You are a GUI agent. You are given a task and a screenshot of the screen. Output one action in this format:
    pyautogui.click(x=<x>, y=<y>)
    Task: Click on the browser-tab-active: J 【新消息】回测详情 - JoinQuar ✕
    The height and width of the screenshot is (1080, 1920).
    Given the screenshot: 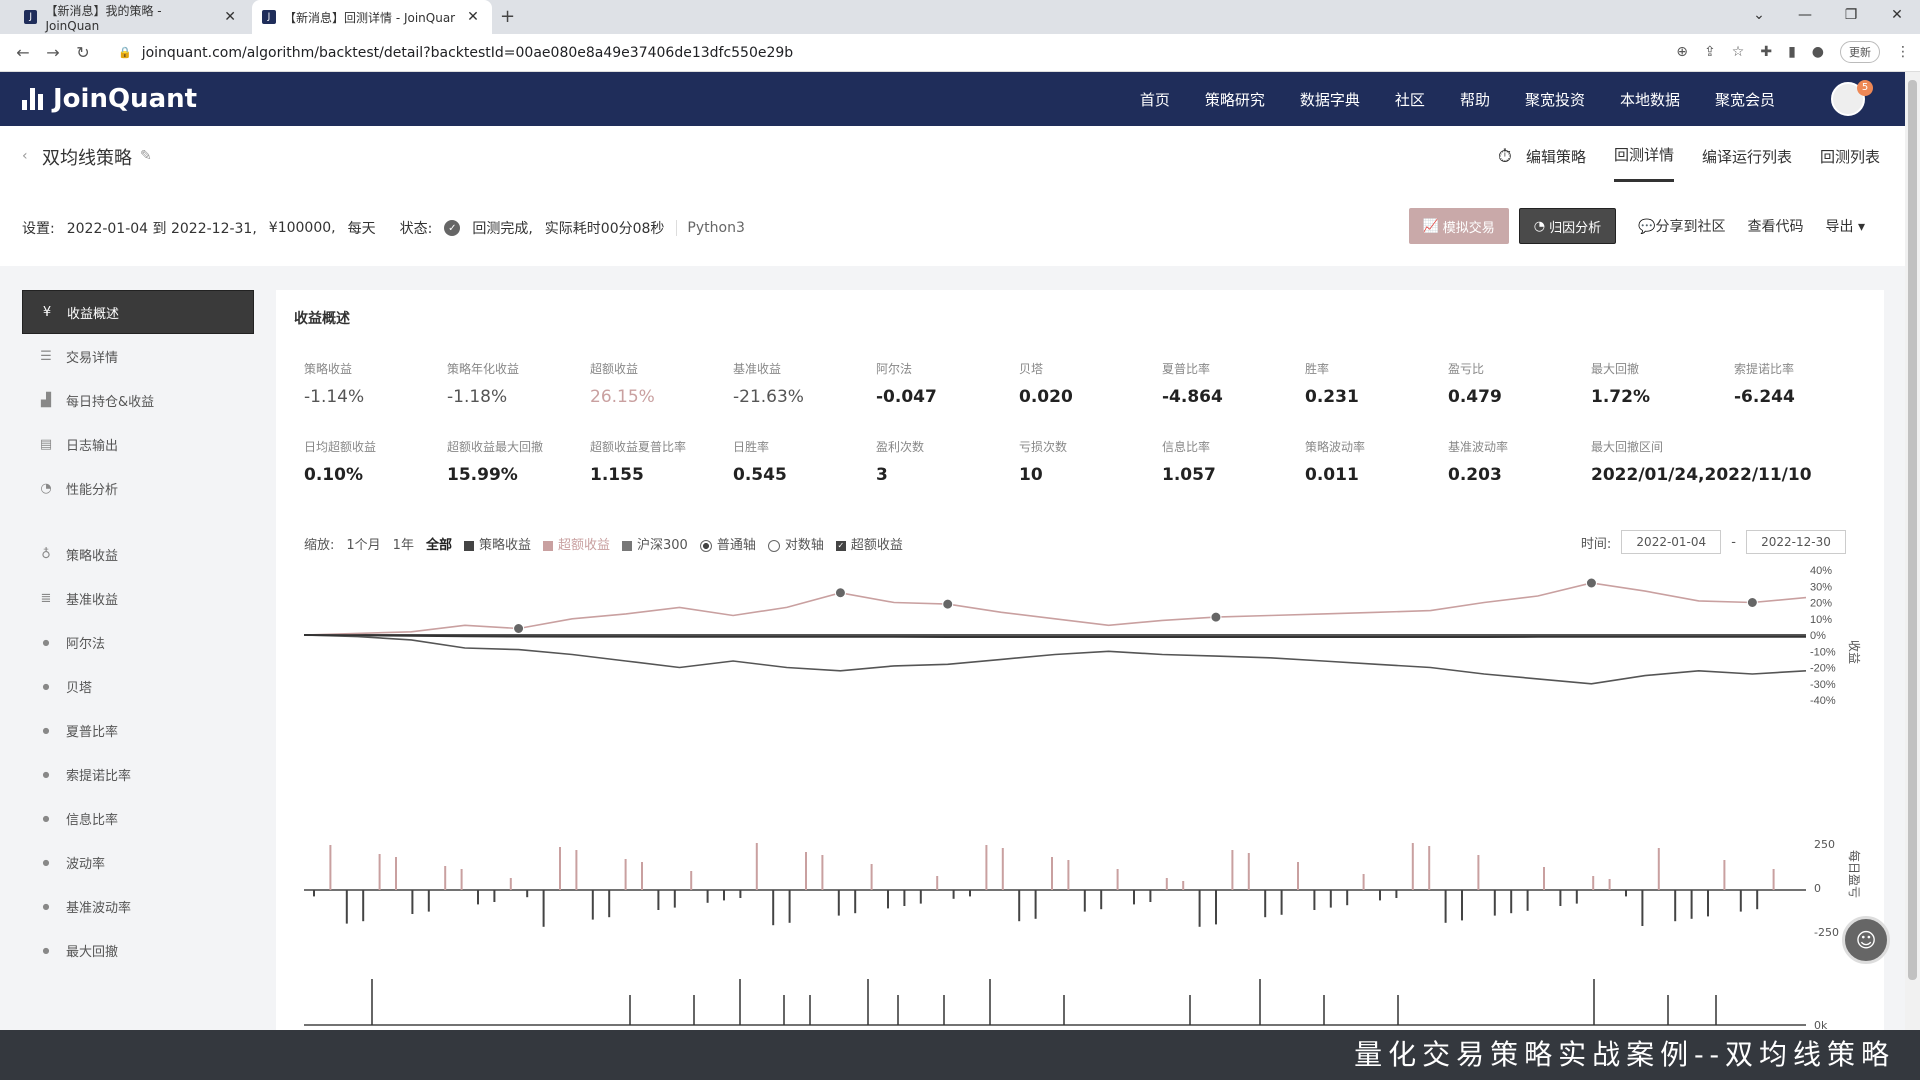 What is the action you would take?
    pyautogui.click(x=372, y=17)
    